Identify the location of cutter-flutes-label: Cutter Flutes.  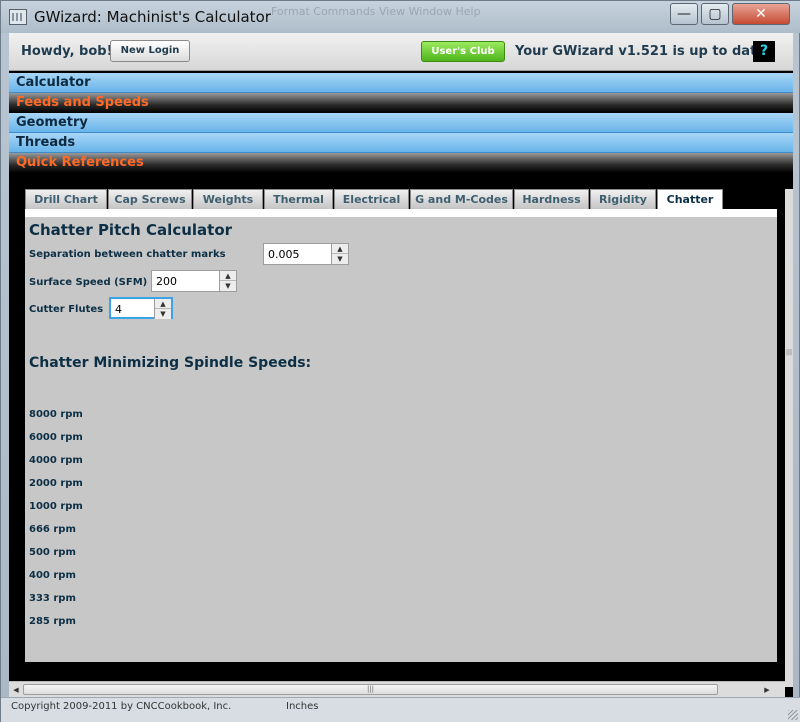
(66, 309).